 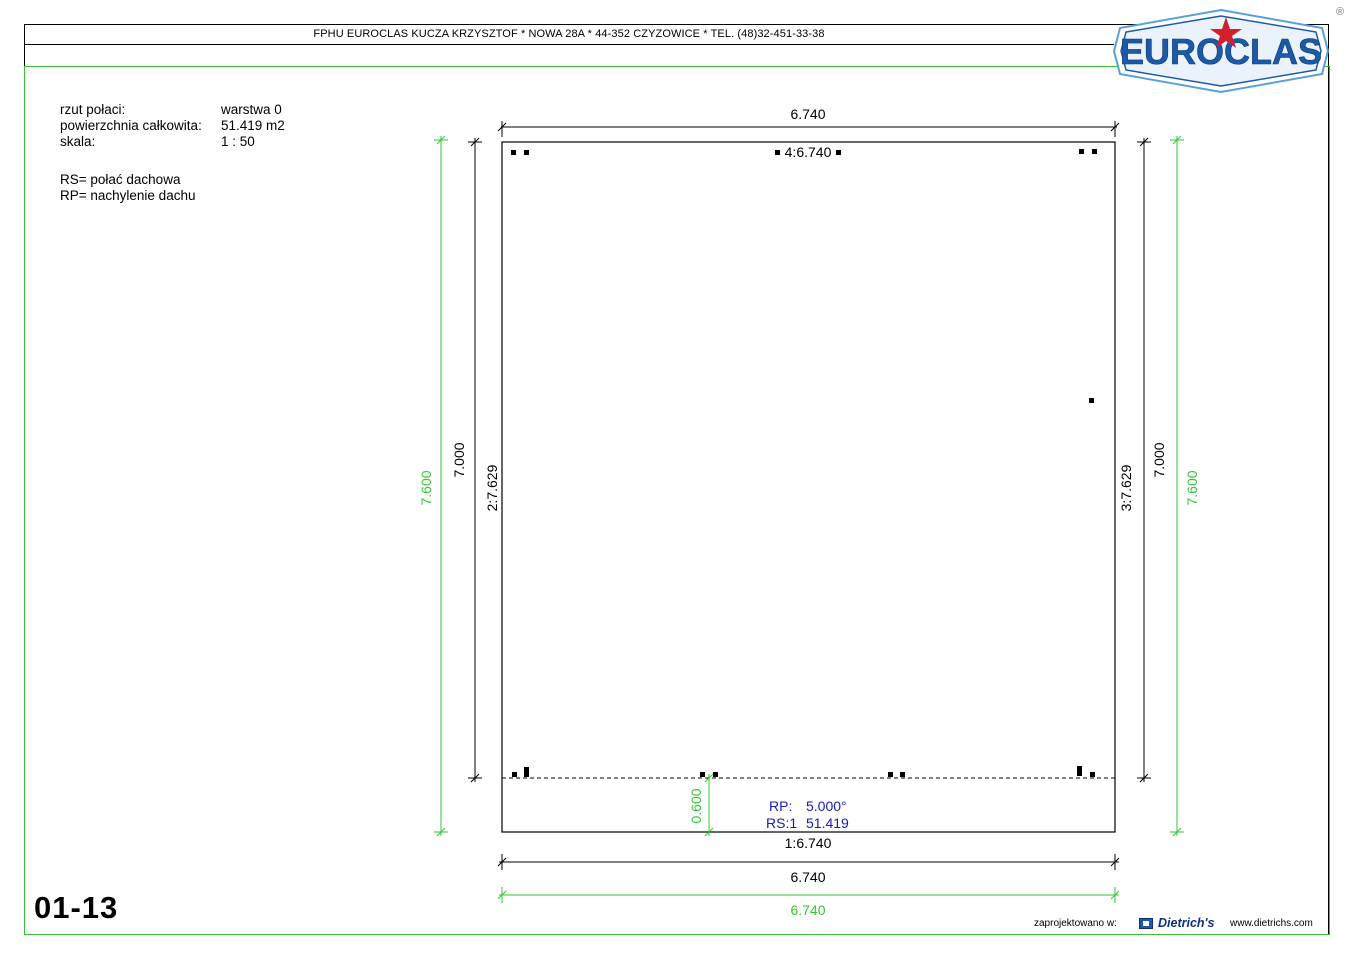 I want to click on rs-value: 51.419, so click(x=827, y=823).